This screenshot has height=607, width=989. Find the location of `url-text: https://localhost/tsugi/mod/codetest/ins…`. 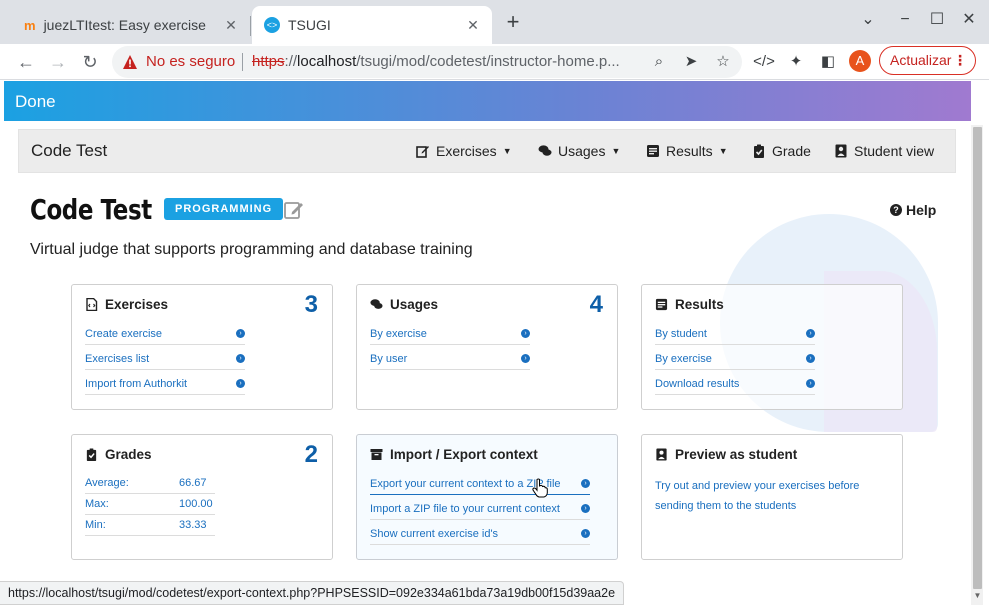

url-text: https://localhost/tsugi/mod/codetest/ins… is located at coordinates (444, 61).